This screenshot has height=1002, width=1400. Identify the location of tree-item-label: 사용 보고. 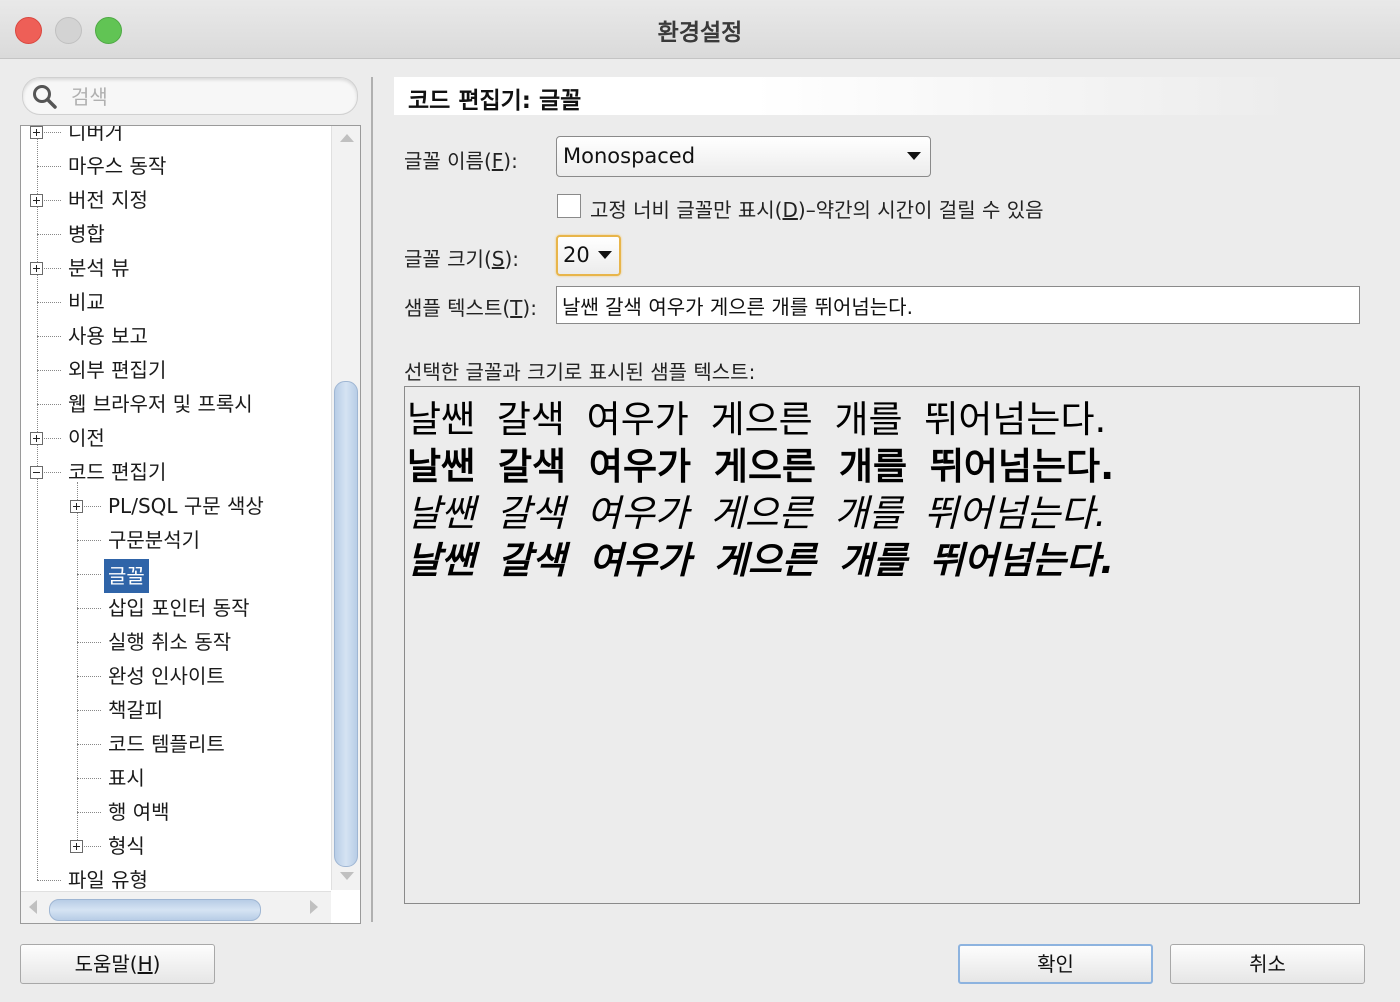
(108, 336).